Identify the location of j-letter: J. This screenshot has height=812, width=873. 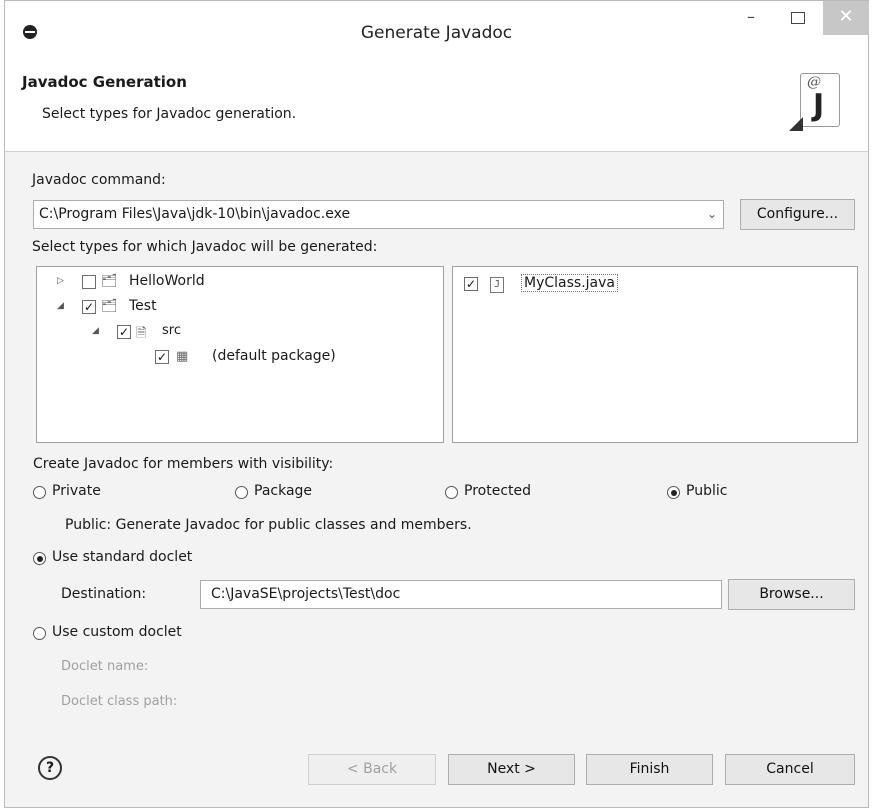
(819, 105).